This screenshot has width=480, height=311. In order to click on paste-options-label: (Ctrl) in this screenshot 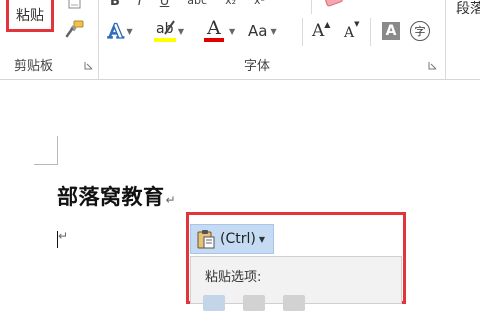, I will do `click(238, 239)`.